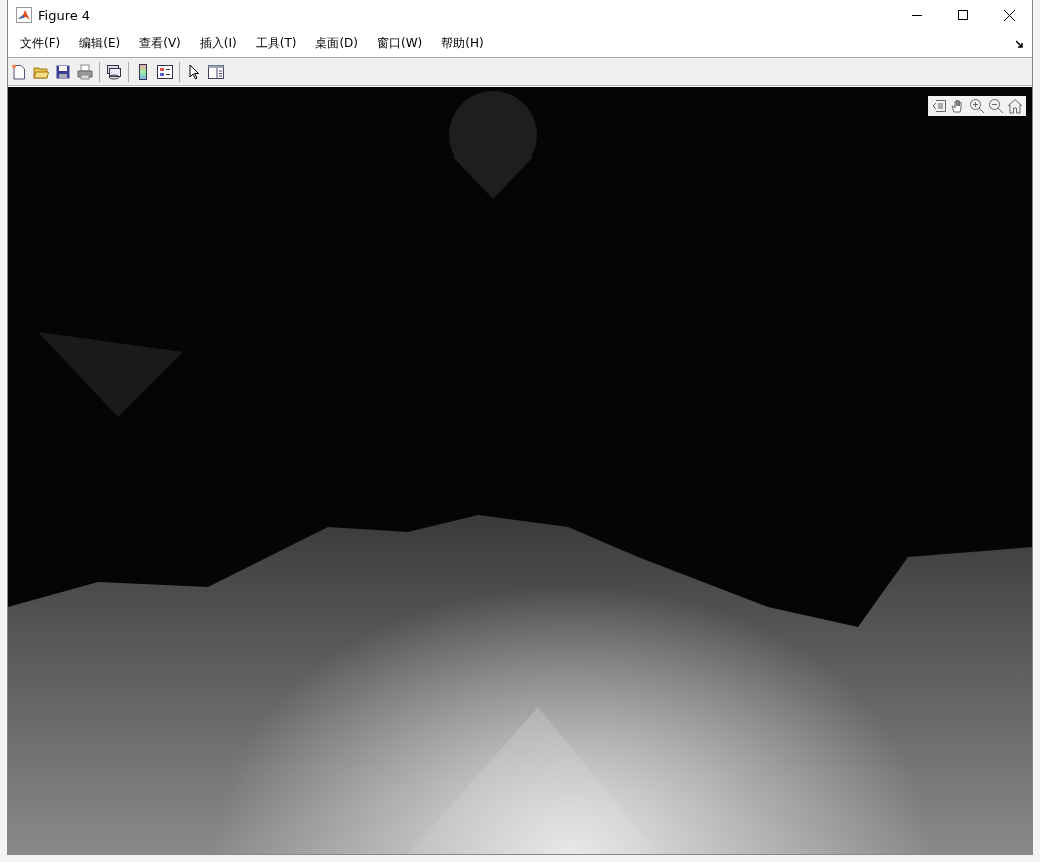 Image resolution: width=1040 pixels, height=862 pixels. I want to click on window-title: Figure 4, so click(64, 15).